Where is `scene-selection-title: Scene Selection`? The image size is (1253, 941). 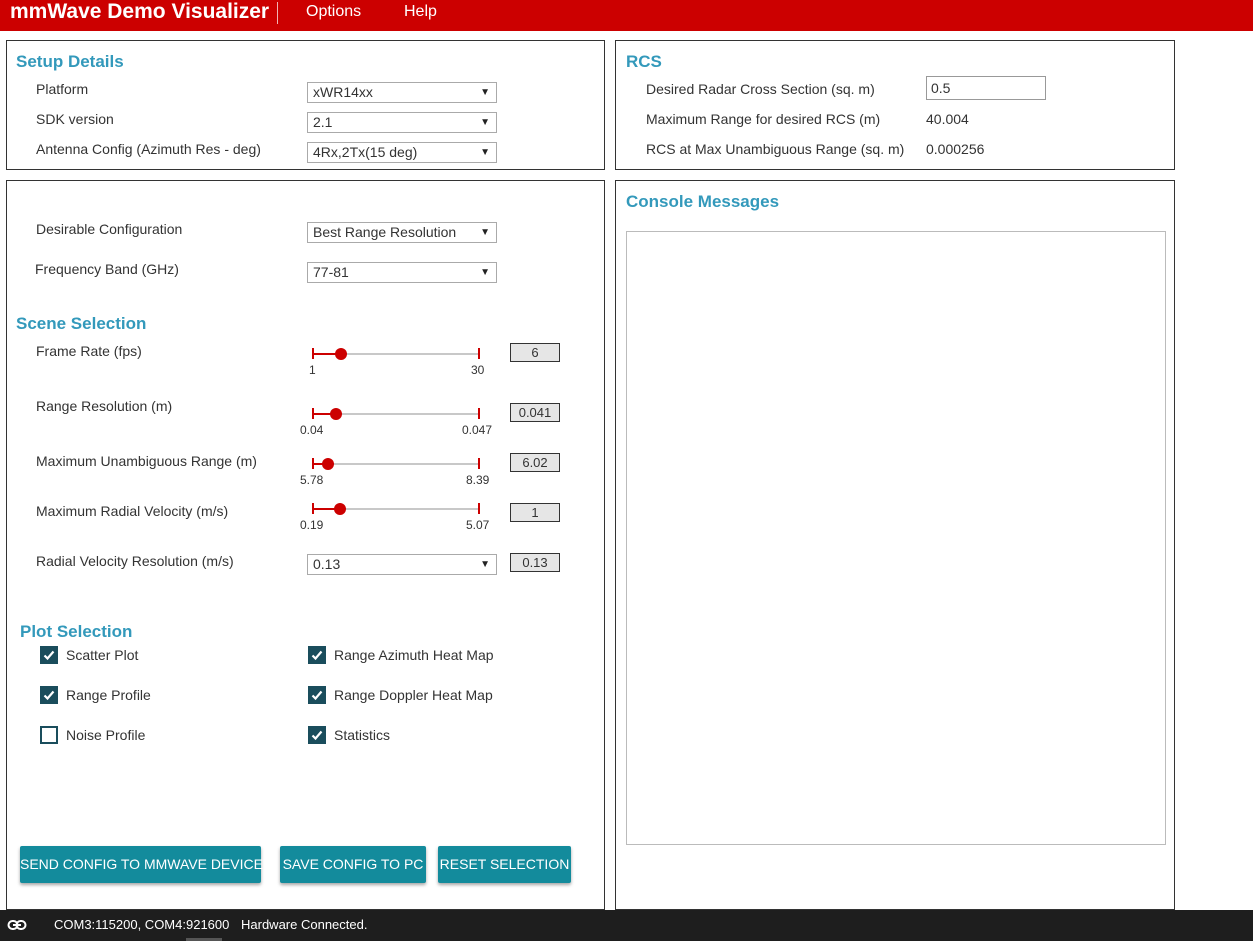 scene-selection-title: Scene Selection is located at coordinates (81, 323).